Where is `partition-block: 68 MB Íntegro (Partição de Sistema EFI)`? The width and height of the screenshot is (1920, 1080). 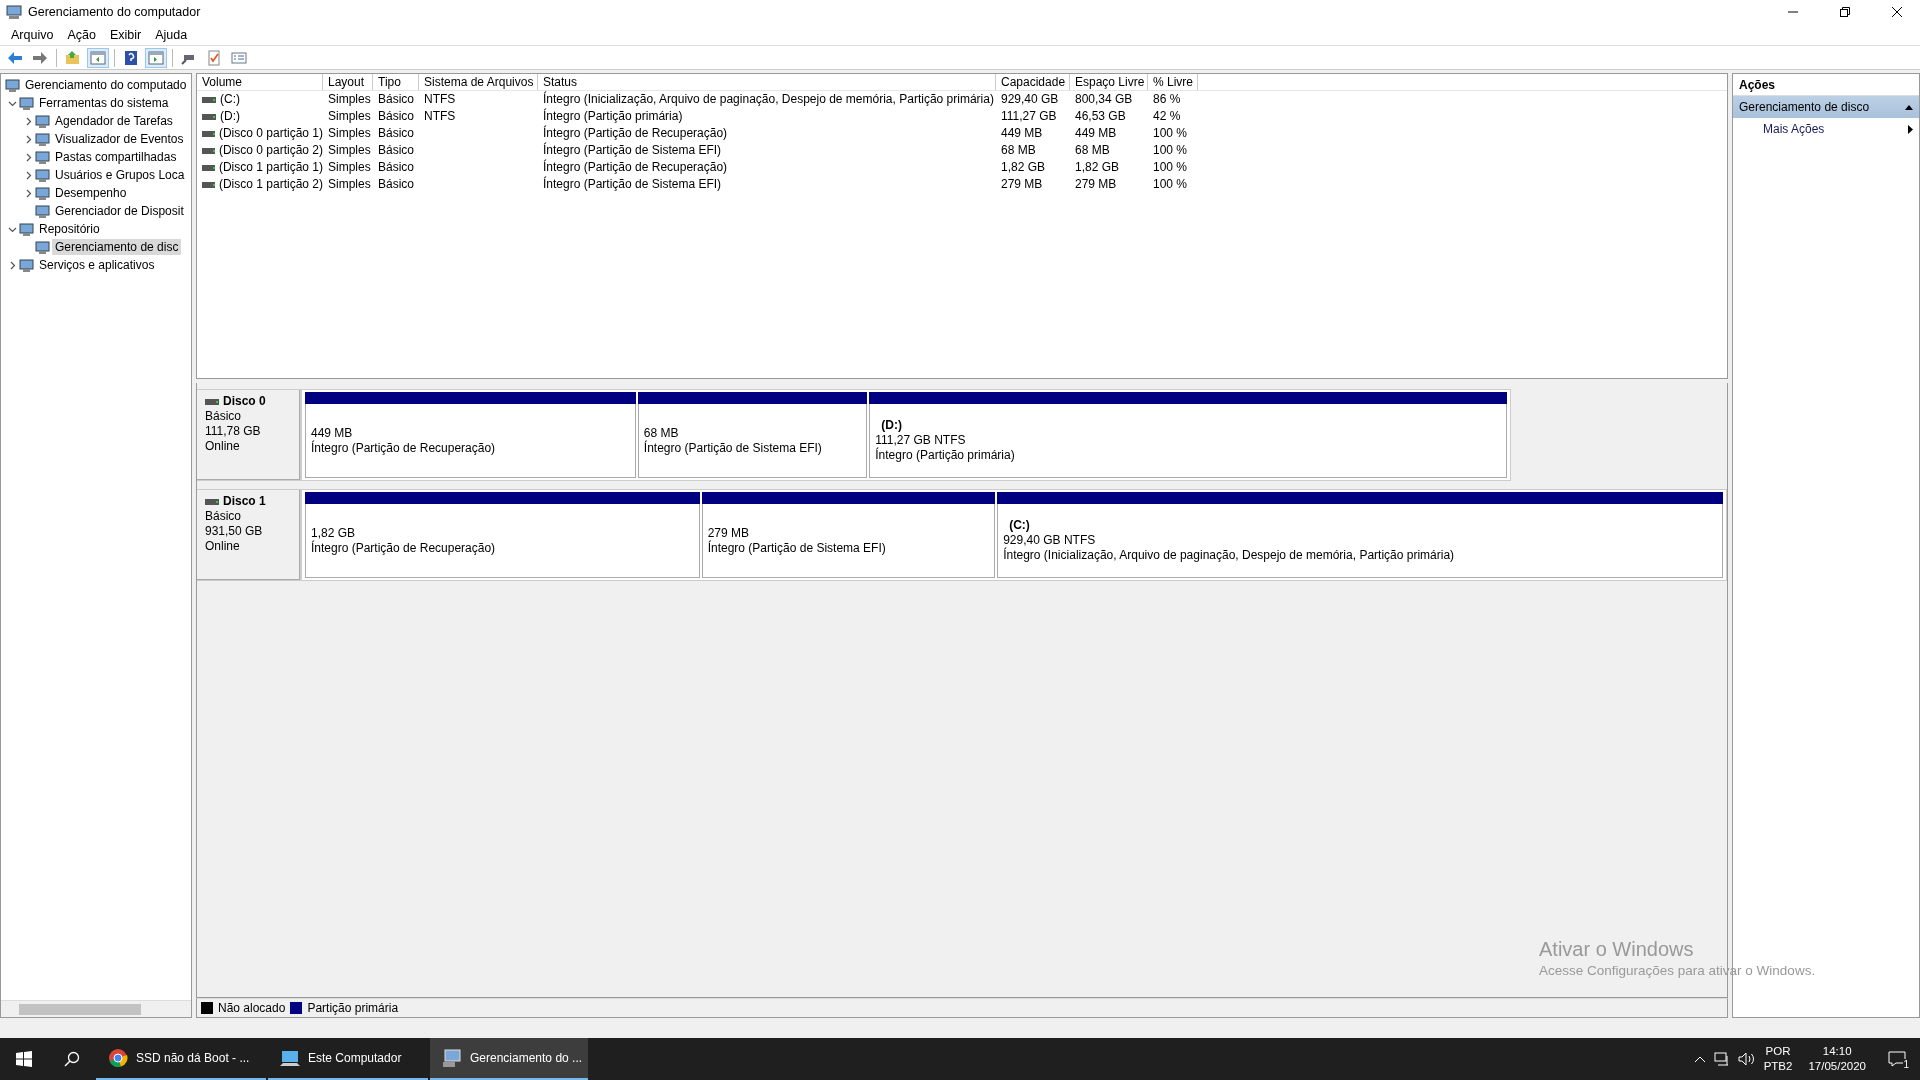
partition-block: 68 MB Íntegro (Partição de Sistema EFI) is located at coordinates (752, 441).